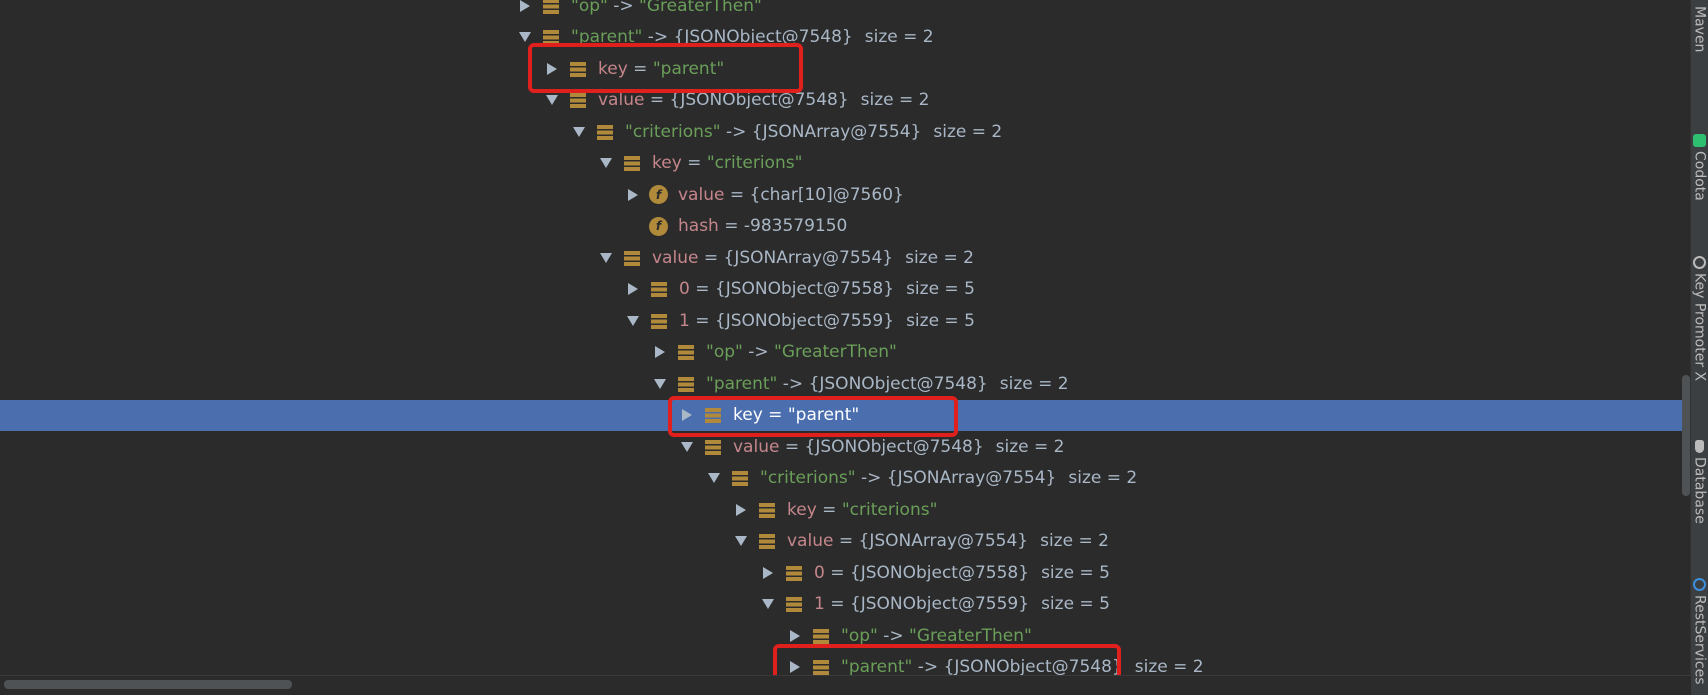  Describe the element at coordinates (148, 684) in the screenshot. I see `horizontal-scrollbar-thumb` at that location.